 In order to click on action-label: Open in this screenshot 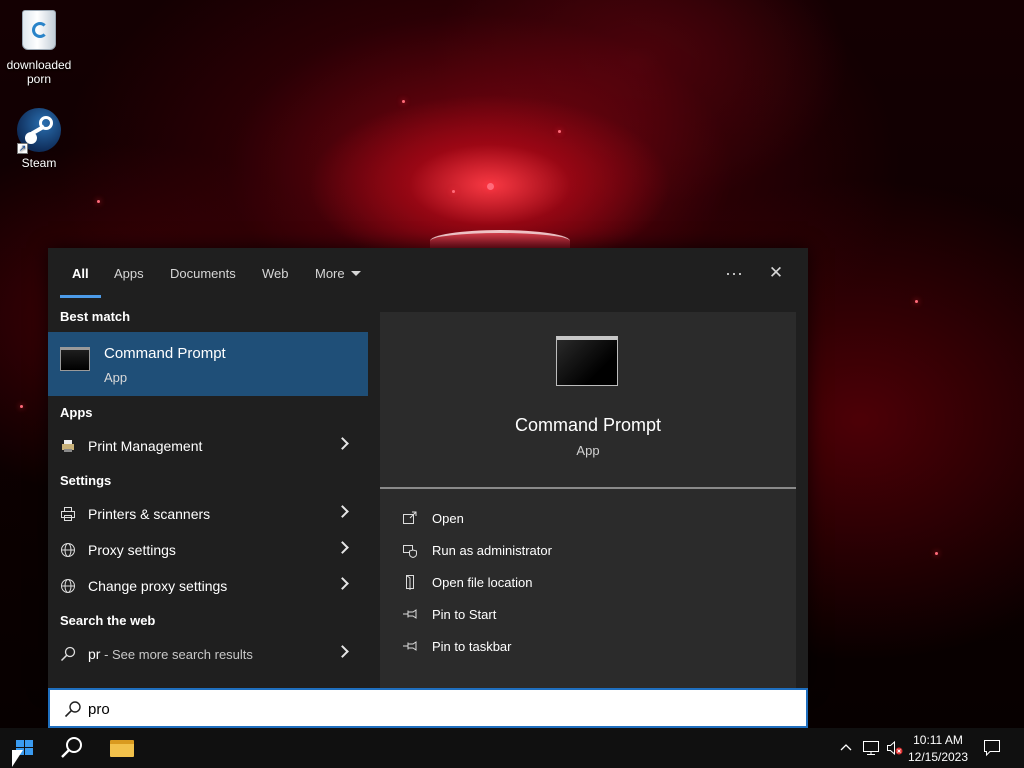, I will do `click(448, 518)`.